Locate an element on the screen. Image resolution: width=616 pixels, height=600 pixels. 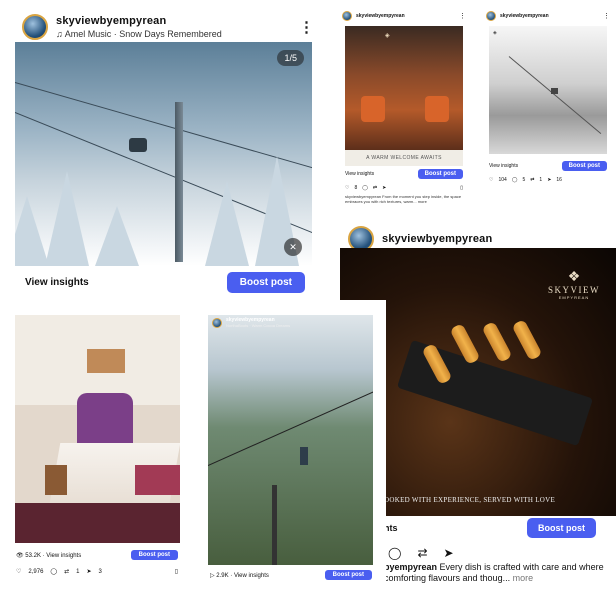
like-count: 2,976 is located at coordinates (36, 571).